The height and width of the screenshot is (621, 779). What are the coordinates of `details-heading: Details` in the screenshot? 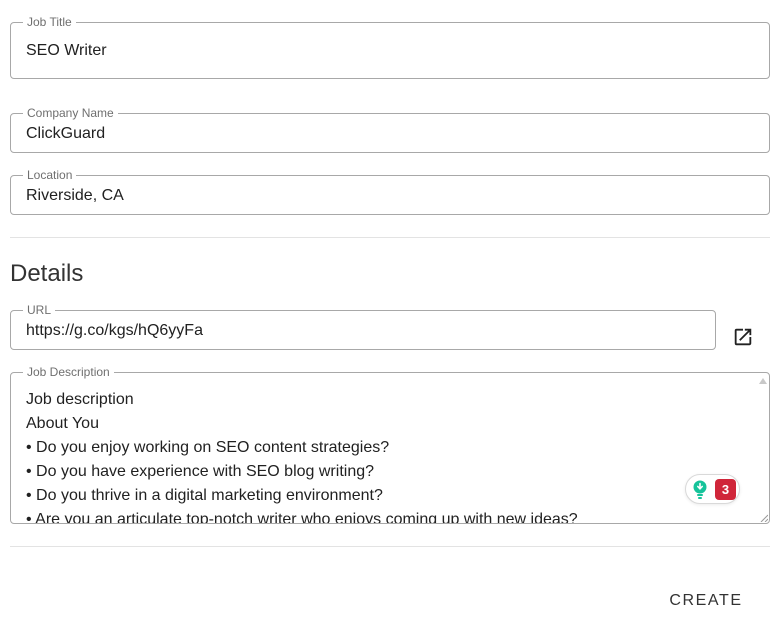 It's located at (47, 273).